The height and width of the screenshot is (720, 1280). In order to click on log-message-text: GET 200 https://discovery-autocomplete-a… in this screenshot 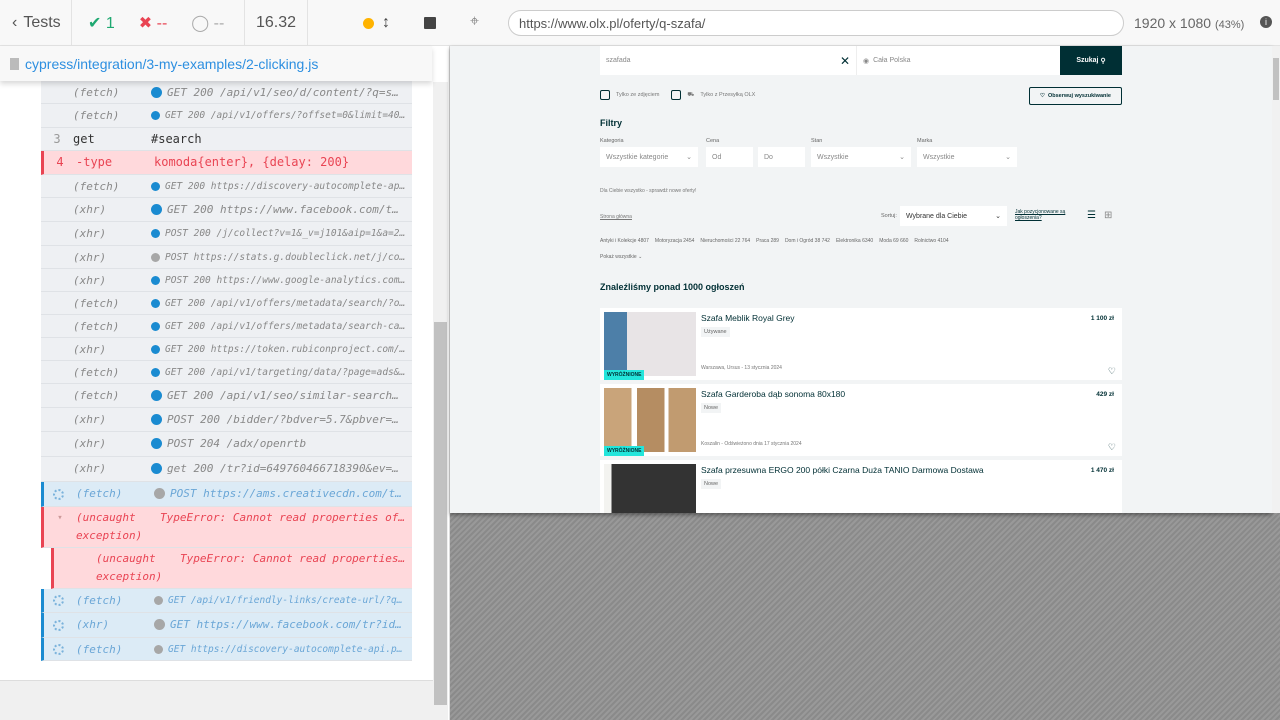, I will do `click(285, 186)`.